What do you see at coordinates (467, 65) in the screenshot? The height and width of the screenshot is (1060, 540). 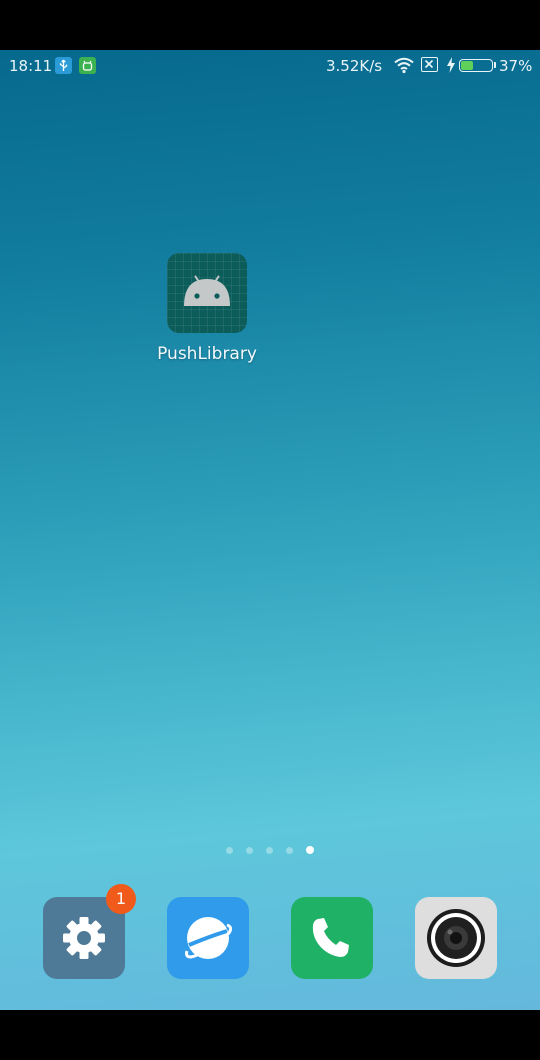 I see `battery-level-fill` at bounding box center [467, 65].